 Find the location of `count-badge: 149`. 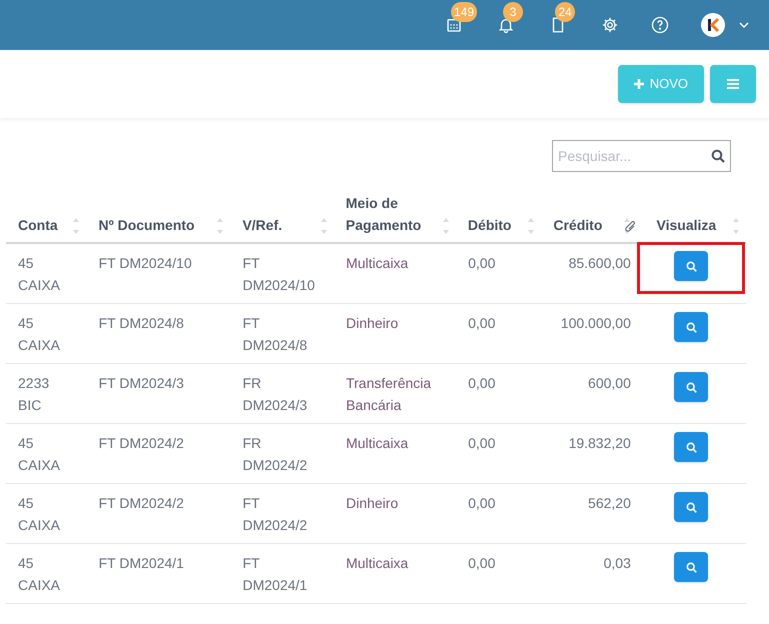

count-badge: 149 is located at coordinates (464, 12).